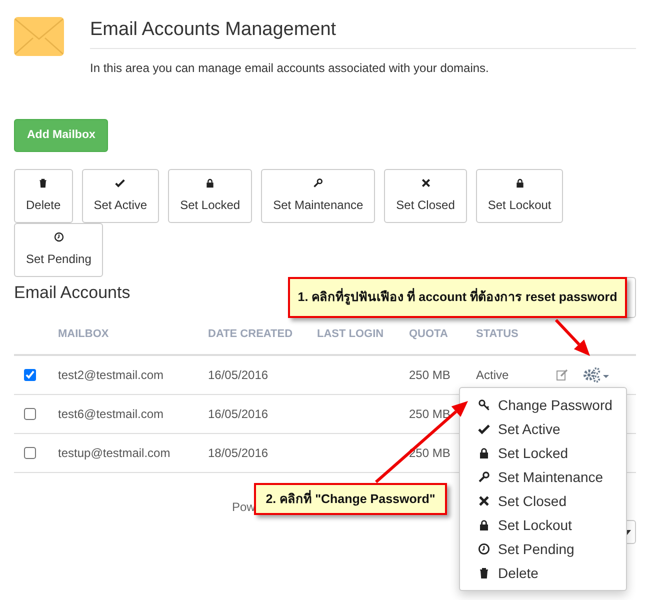 The width and height of the screenshot is (647, 600). I want to click on action-button: Set Pending, so click(59, 250).